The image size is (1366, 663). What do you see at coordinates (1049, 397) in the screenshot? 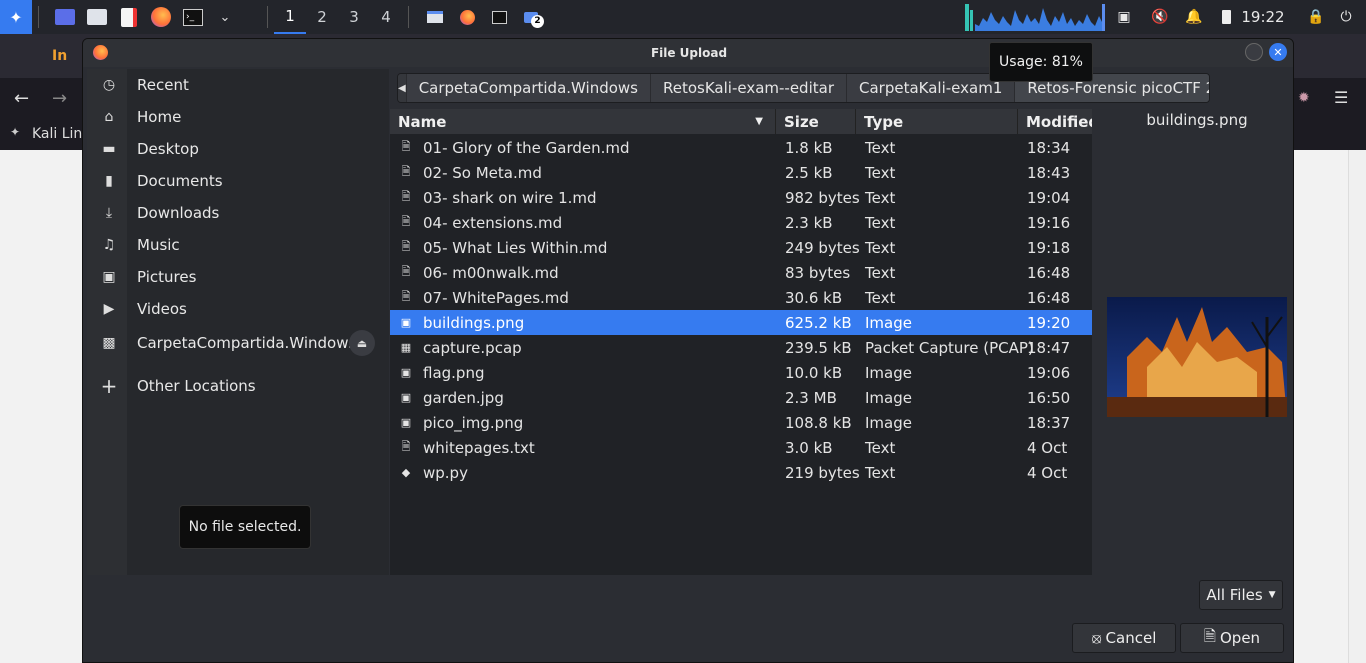
I see `file-modified: 16:50` at bounding box center [1049, 397].